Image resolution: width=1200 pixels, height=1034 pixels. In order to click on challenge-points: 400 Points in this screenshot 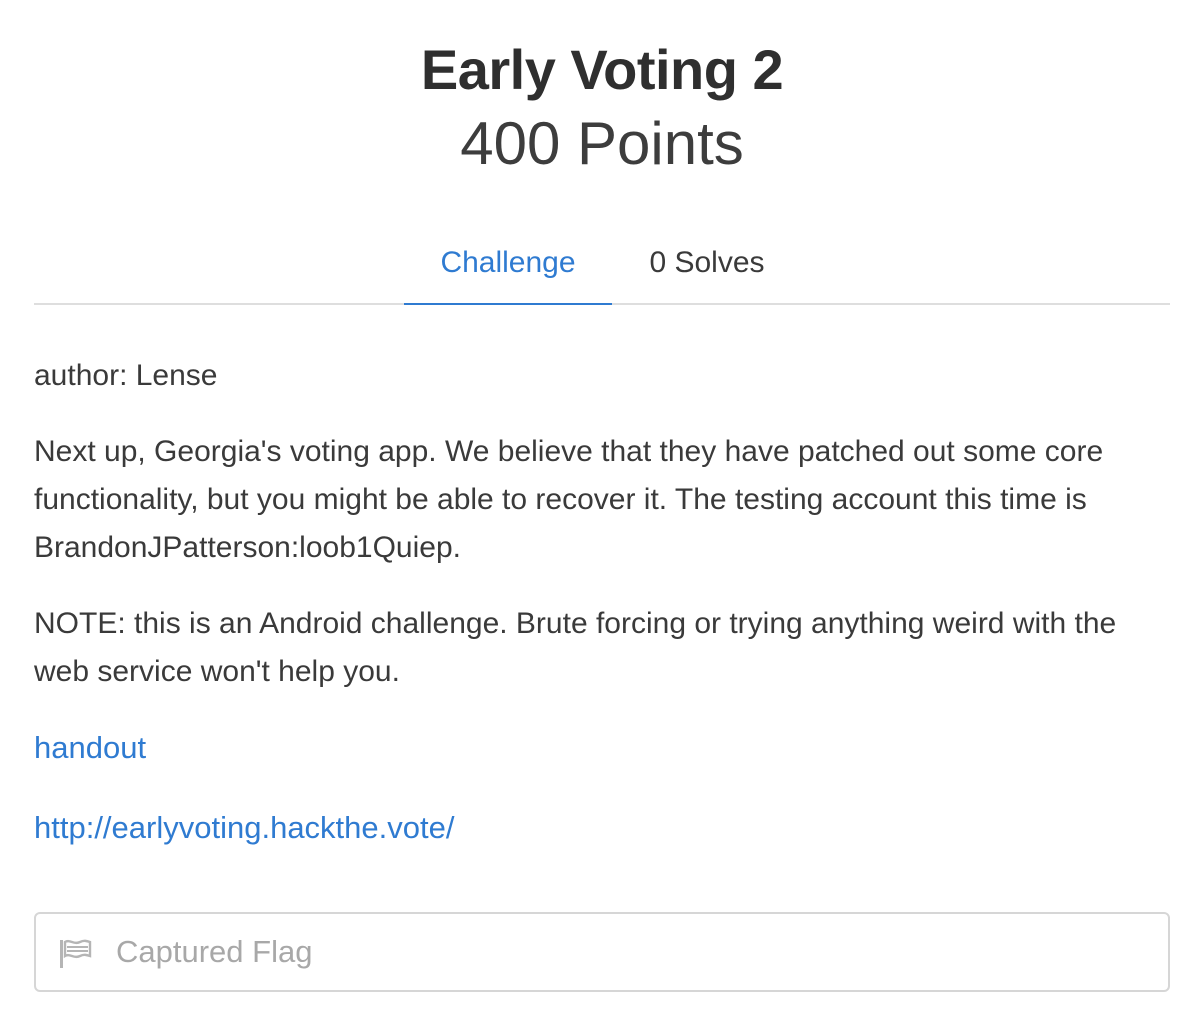, I will do `click(602, 143)`.